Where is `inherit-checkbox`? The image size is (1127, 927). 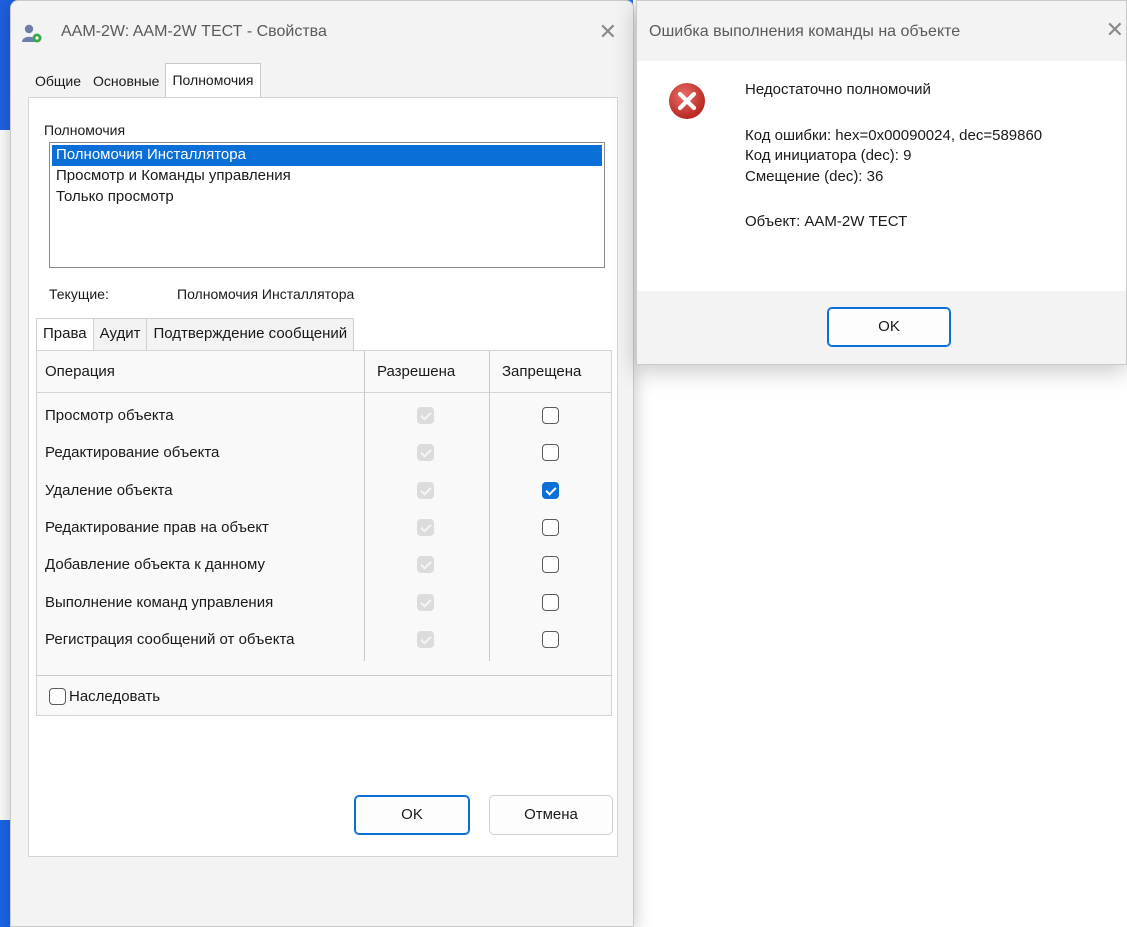 inherit-checkbox is located at coordinates (57, 696).